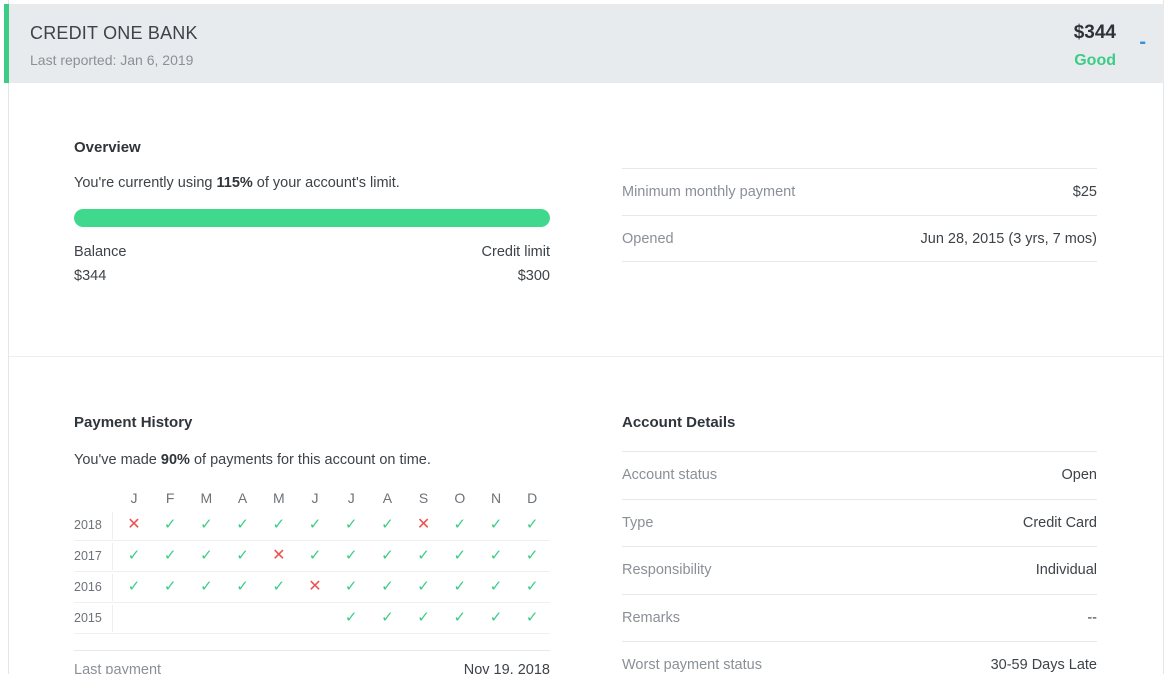 The width and height of the screenshot is (1171, 674). What do you see at coordinates (1094, 32) in the screenshot?
I see `header-balance: $344` at bounding box center [1094, 32].